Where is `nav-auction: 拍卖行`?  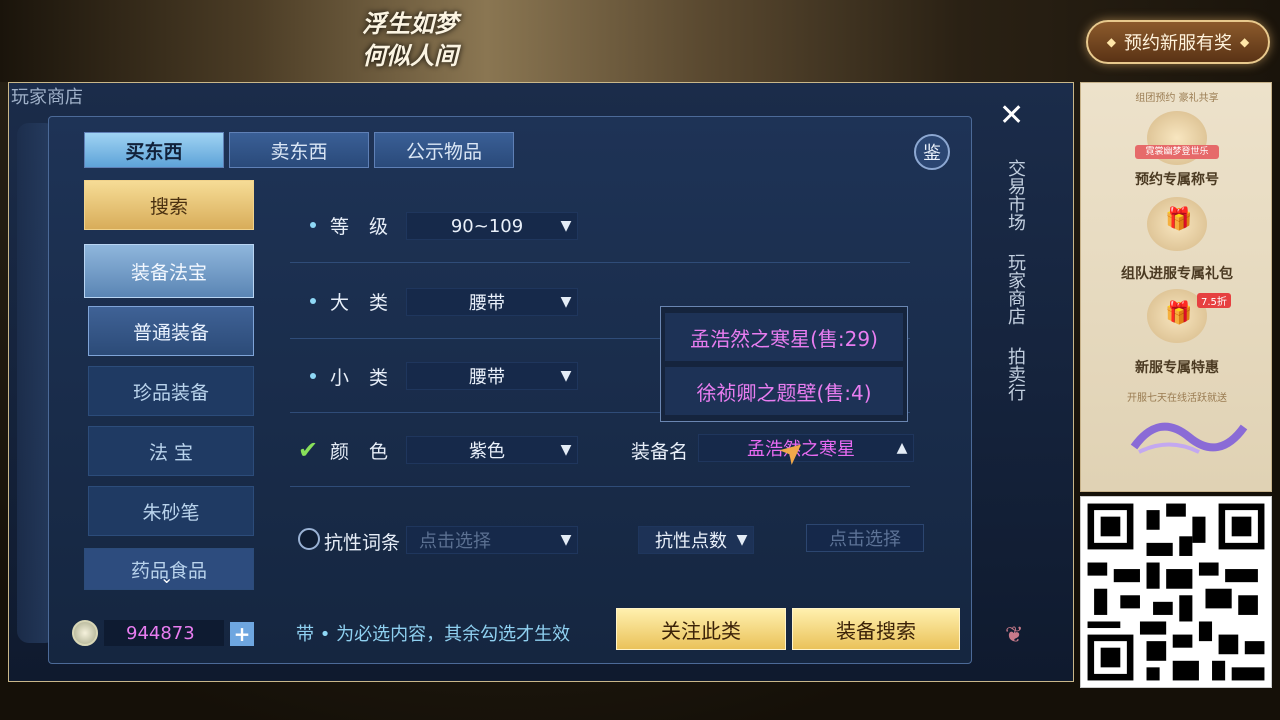 nav-auction: 拍卖行 is located at coordinates (1015, 374).